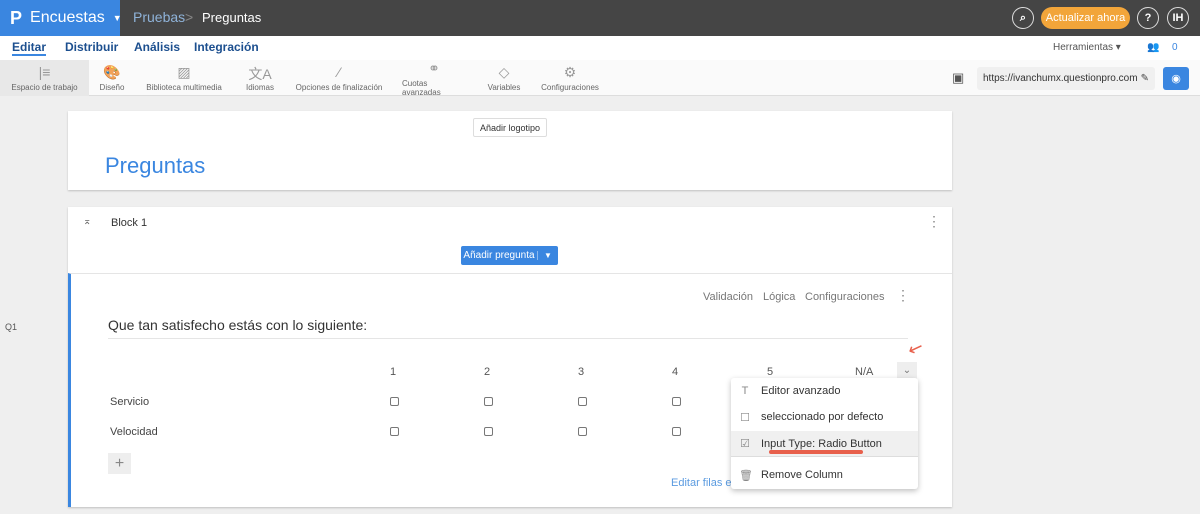  What do you see at coordinates (816, 452) in the screenshot?
I see `annotation-underline` at bounding box center [816, 452].